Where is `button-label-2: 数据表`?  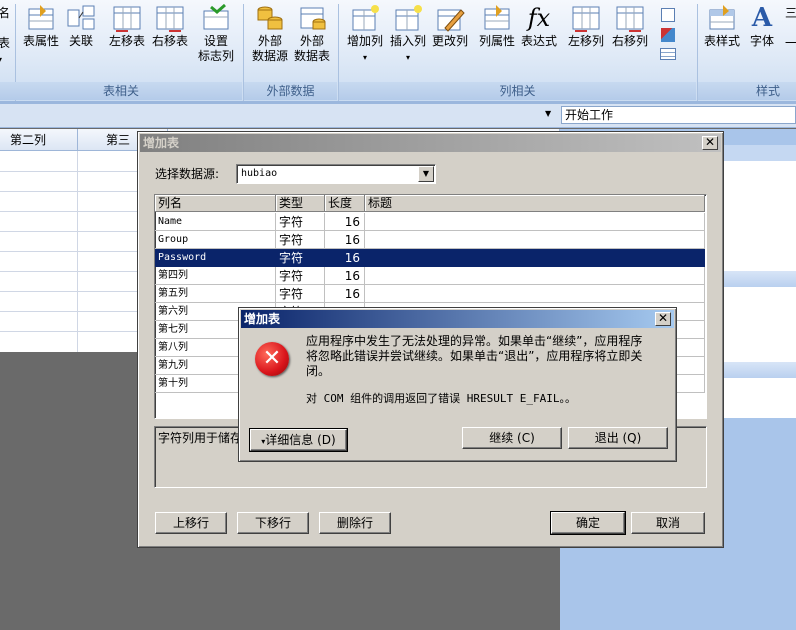 button-label-2: 数据表 is located at coordinates (311, 56).